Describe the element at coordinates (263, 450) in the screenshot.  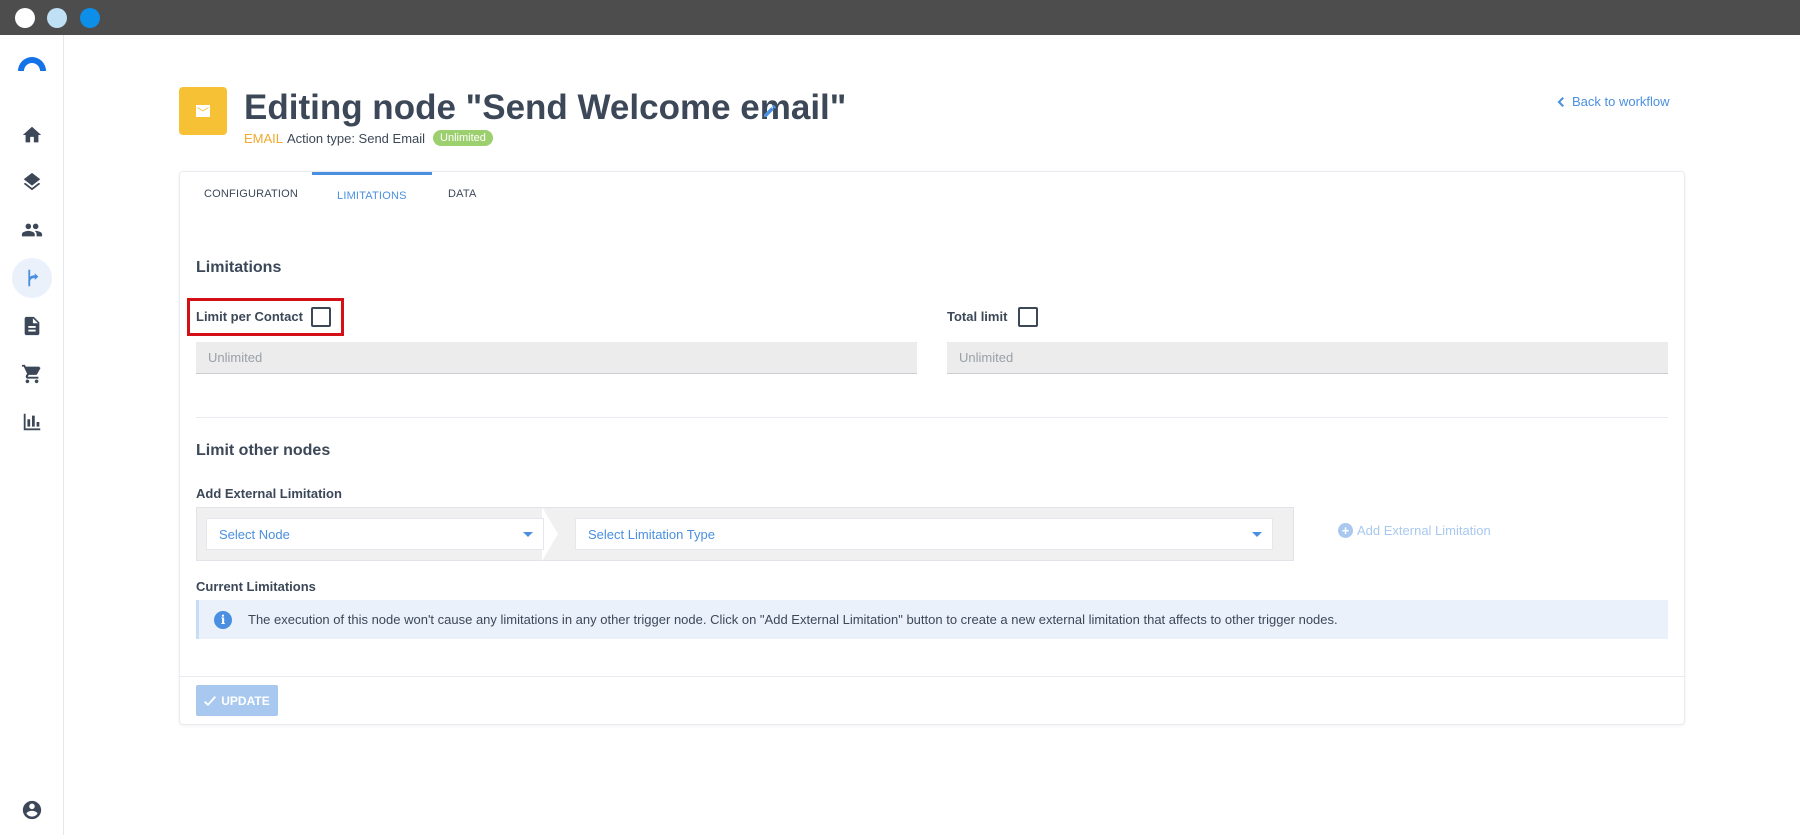
I see `limit-other-nodes-heading: Limit other nodes` at that location.